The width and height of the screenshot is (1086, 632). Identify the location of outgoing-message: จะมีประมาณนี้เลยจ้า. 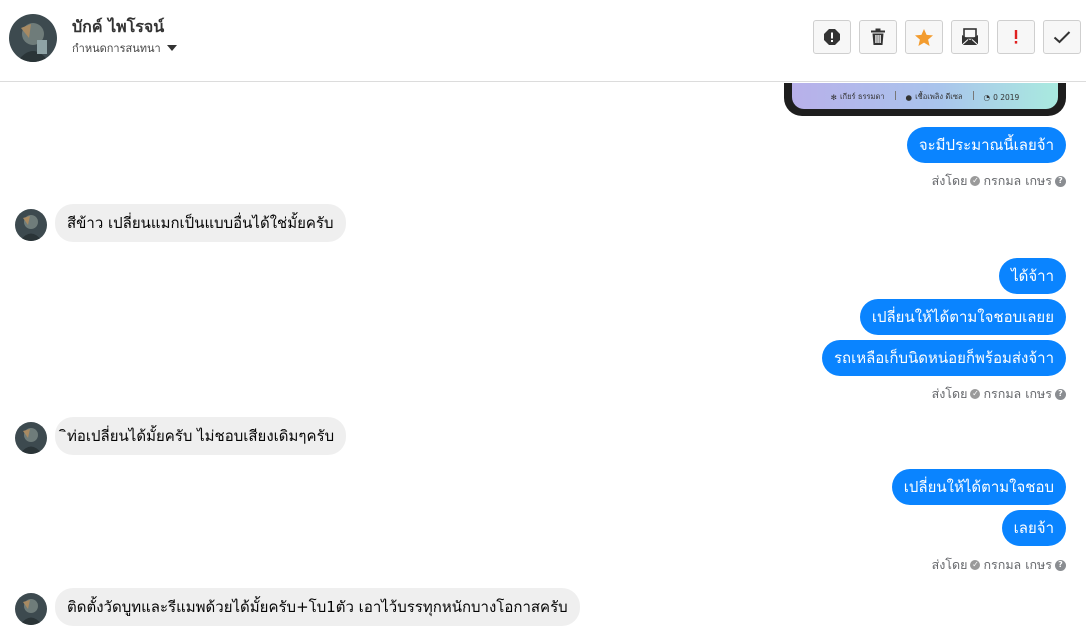
(986, 145).